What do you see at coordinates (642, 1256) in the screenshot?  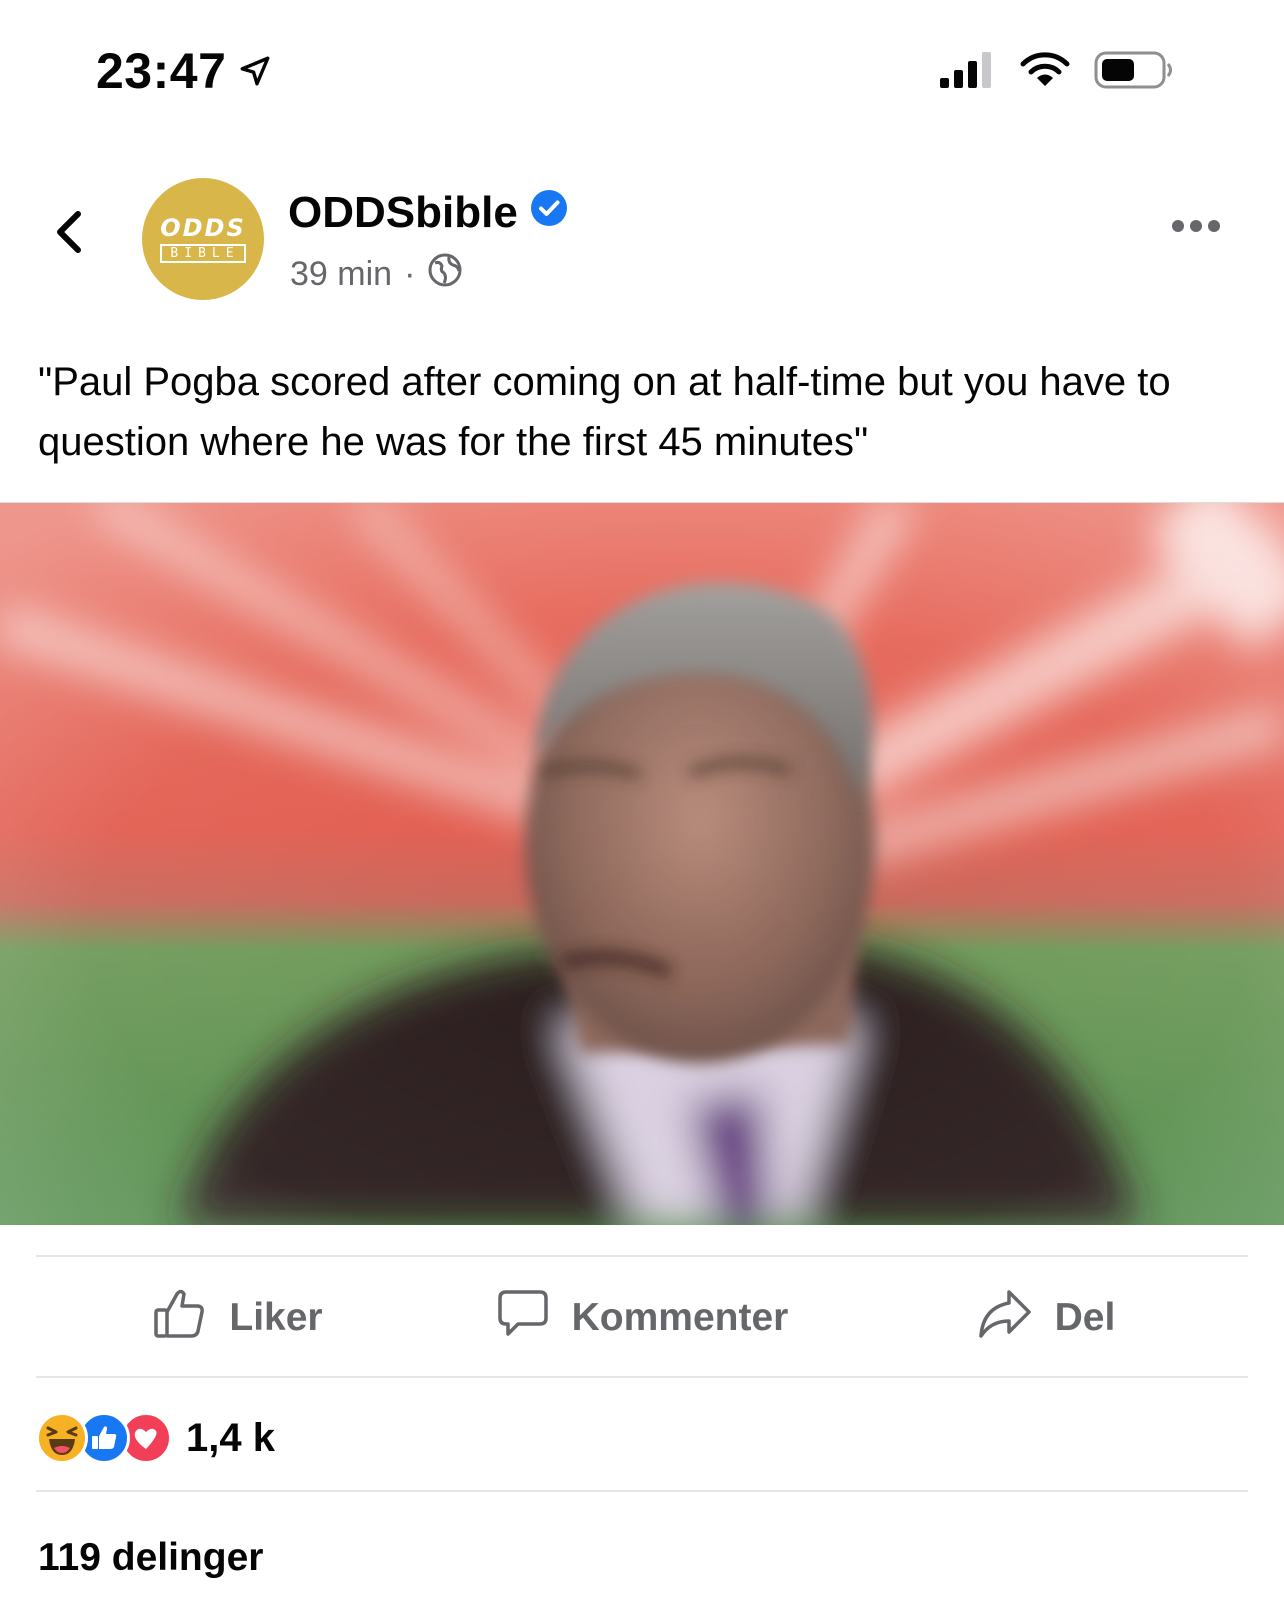 I see `action-divider-top` at bounding box center [642, 1256].